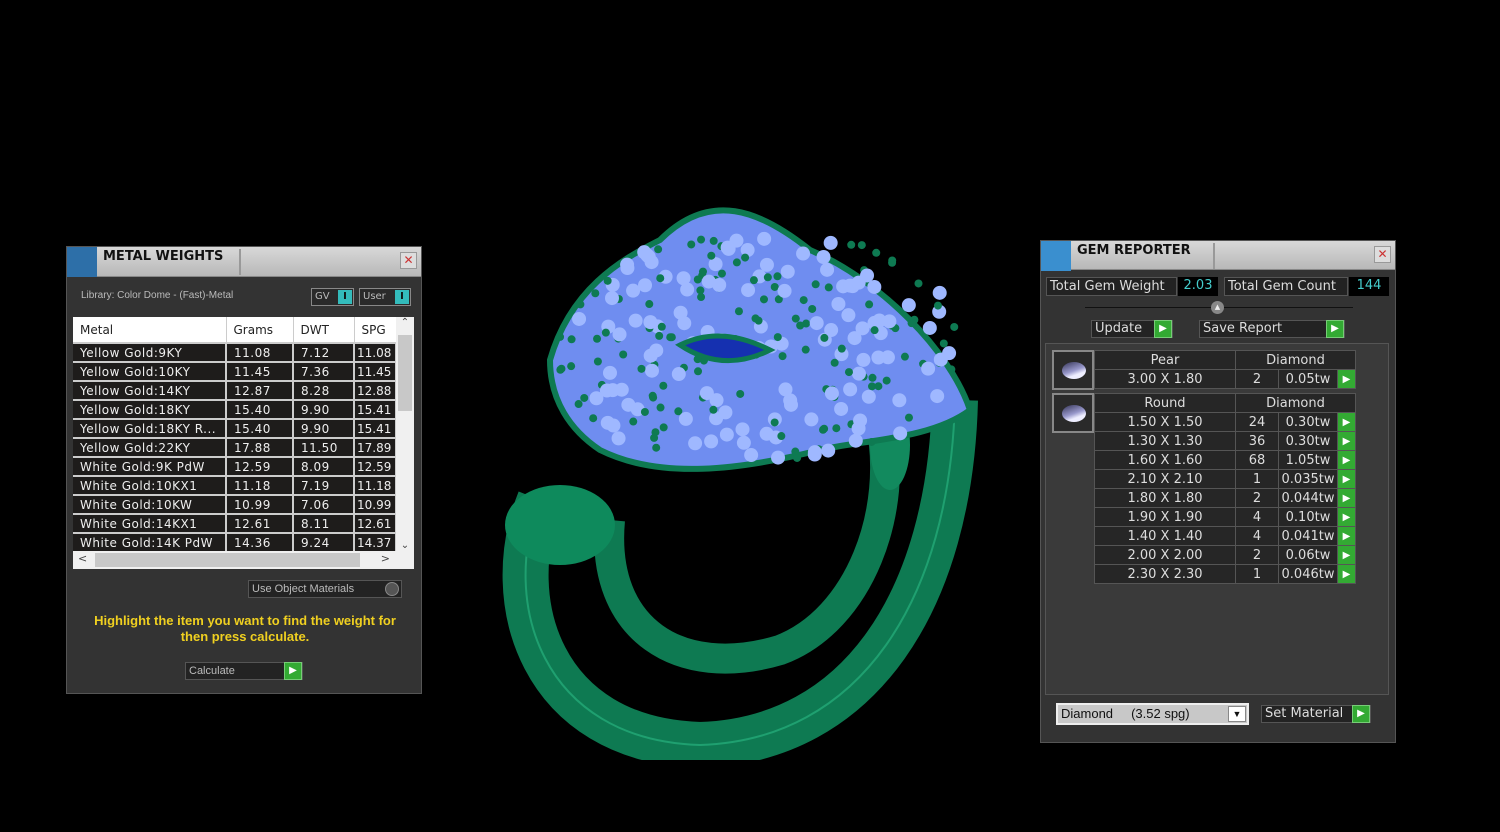  What do you see at coordinates (375, 447) in the screenshot?
I see `spg-cell: 17.89` at bounding box center [375, 447].